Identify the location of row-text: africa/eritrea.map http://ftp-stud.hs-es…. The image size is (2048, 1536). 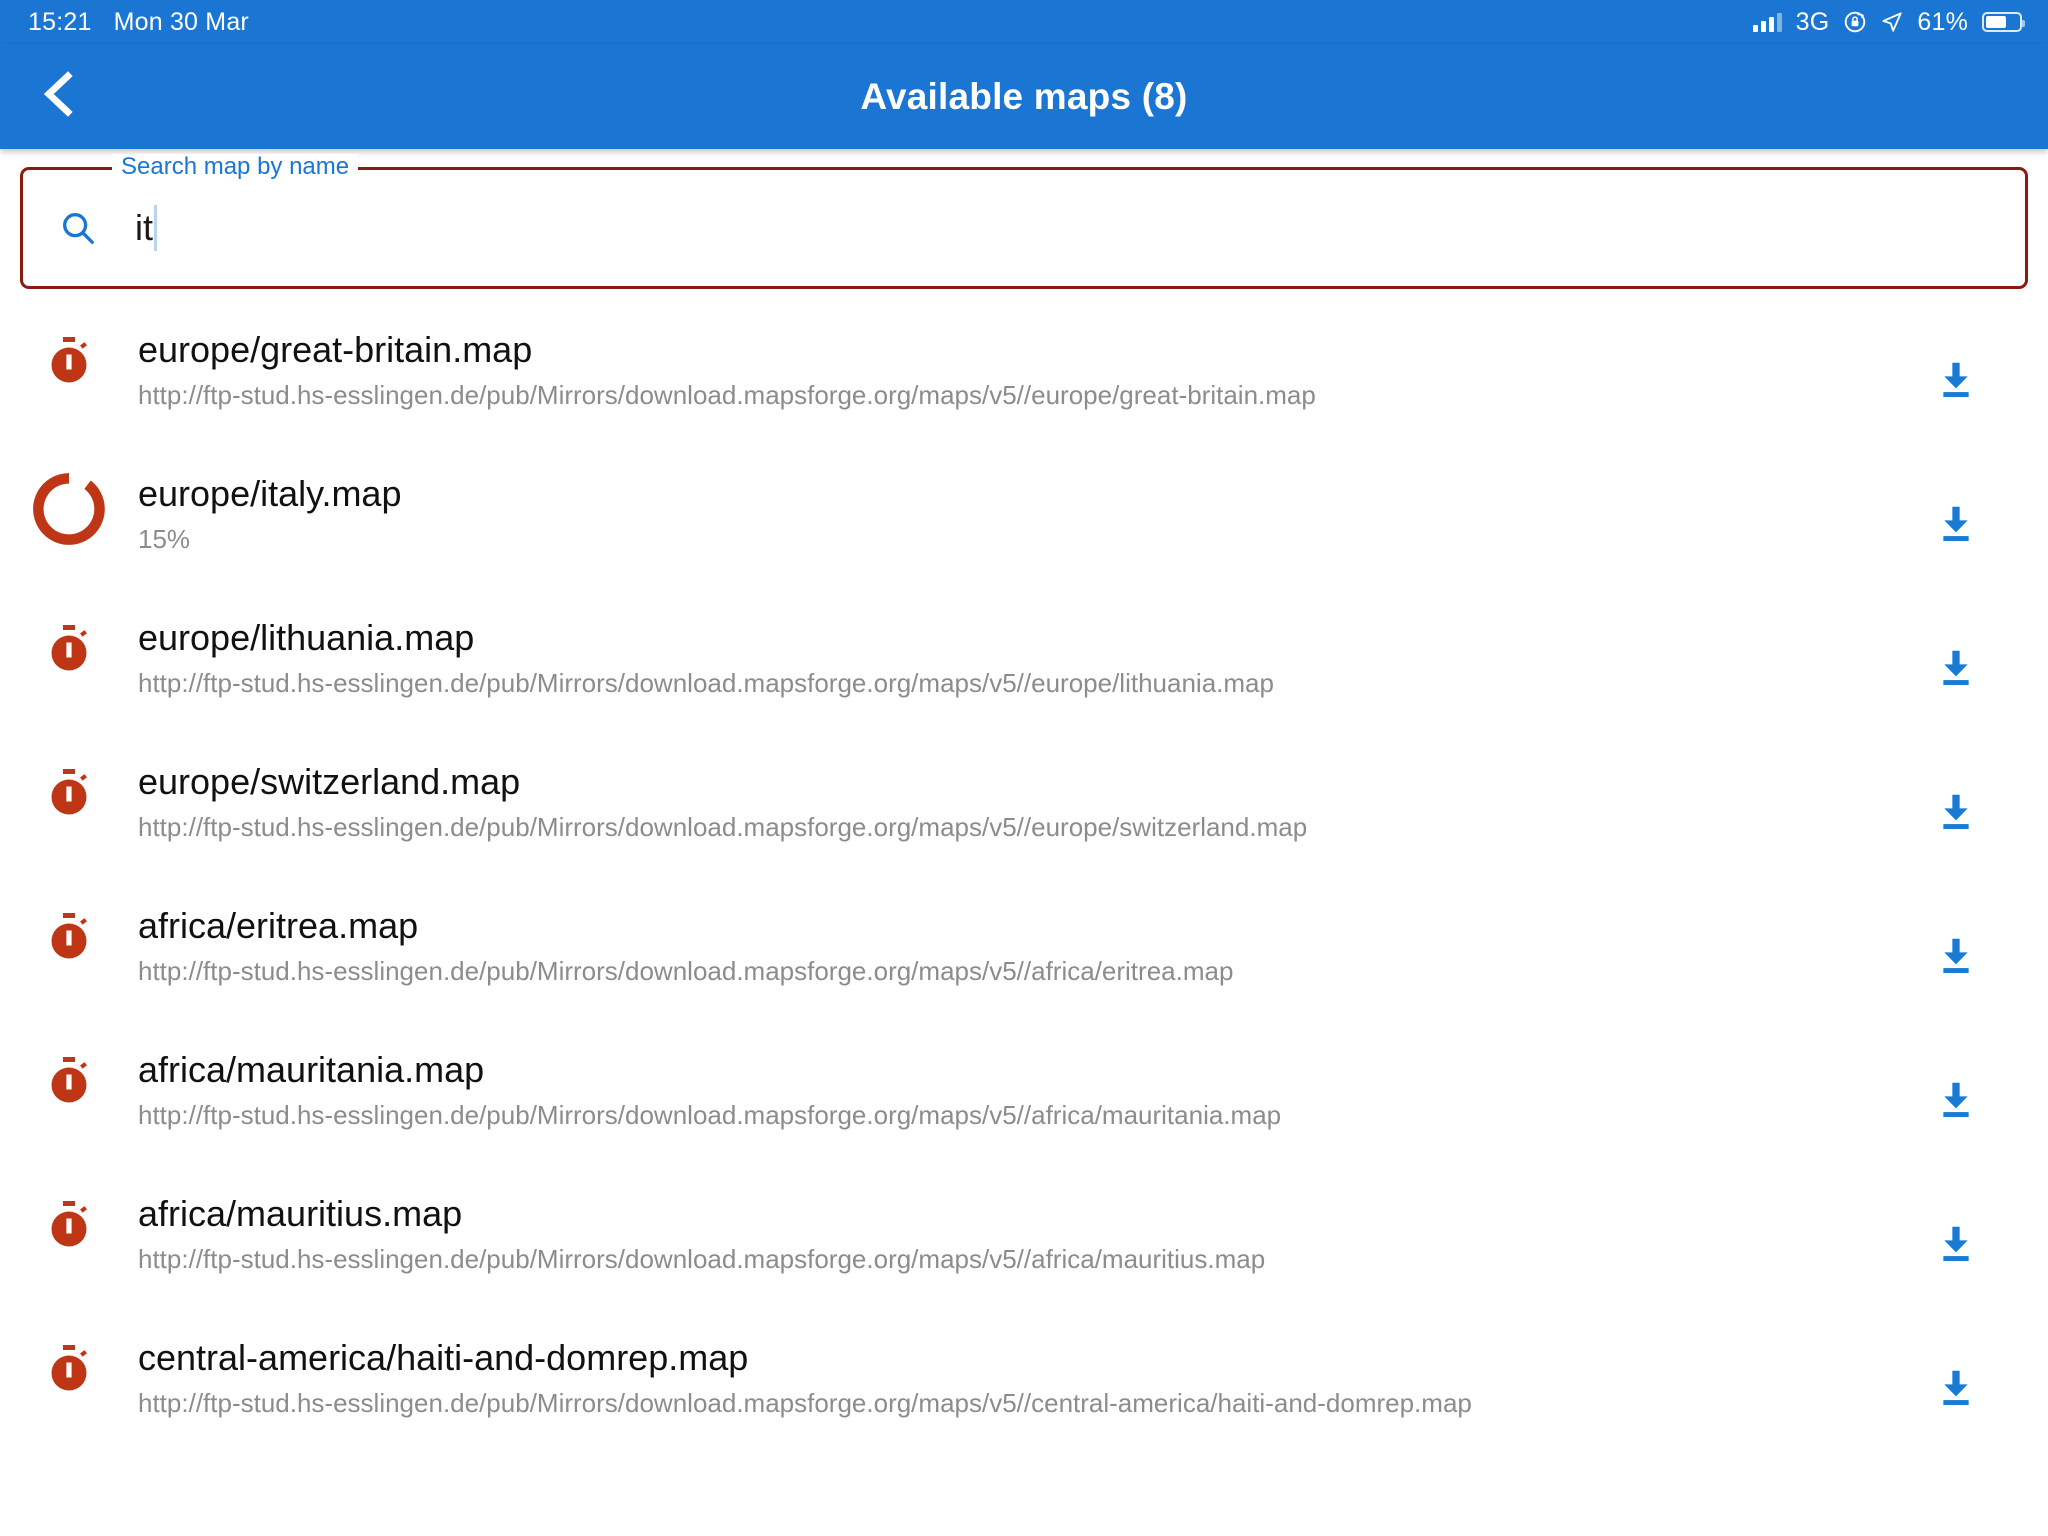
(1014, 940).